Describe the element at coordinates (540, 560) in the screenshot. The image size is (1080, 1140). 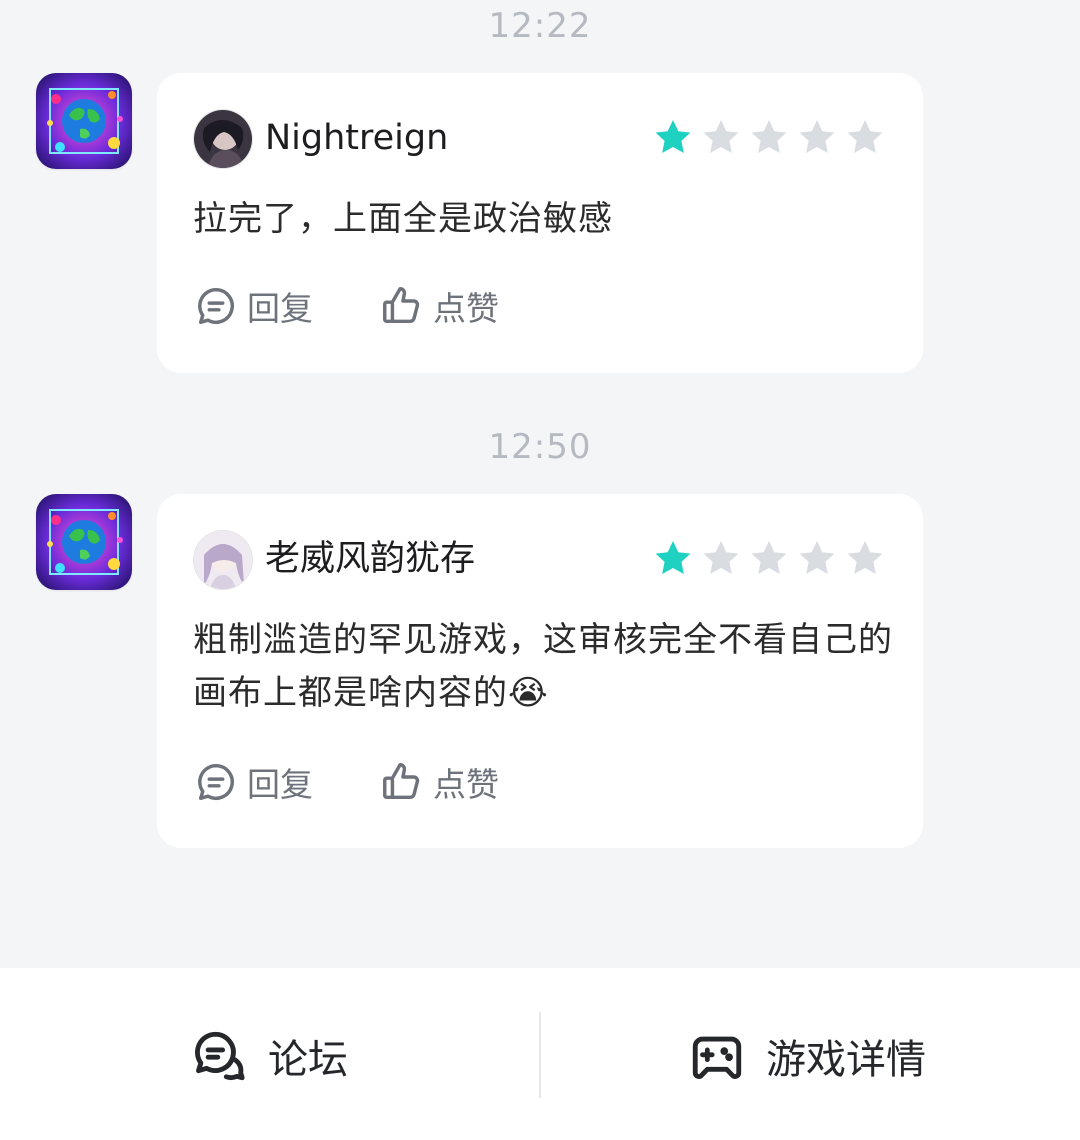
I see `review-header: 老威风韵犹存` at that location.